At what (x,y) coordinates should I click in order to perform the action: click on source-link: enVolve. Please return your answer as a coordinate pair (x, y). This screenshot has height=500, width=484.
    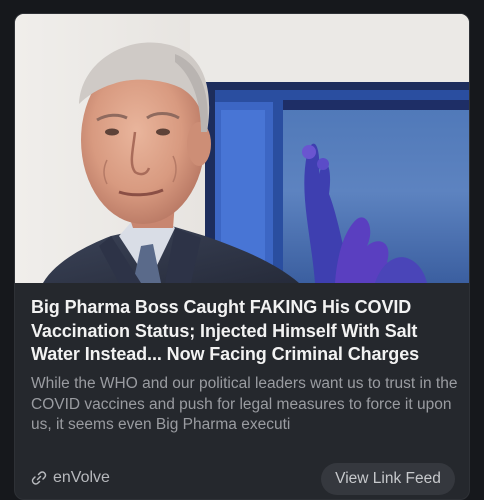
    Looking at the image, I should click on (70, 478).